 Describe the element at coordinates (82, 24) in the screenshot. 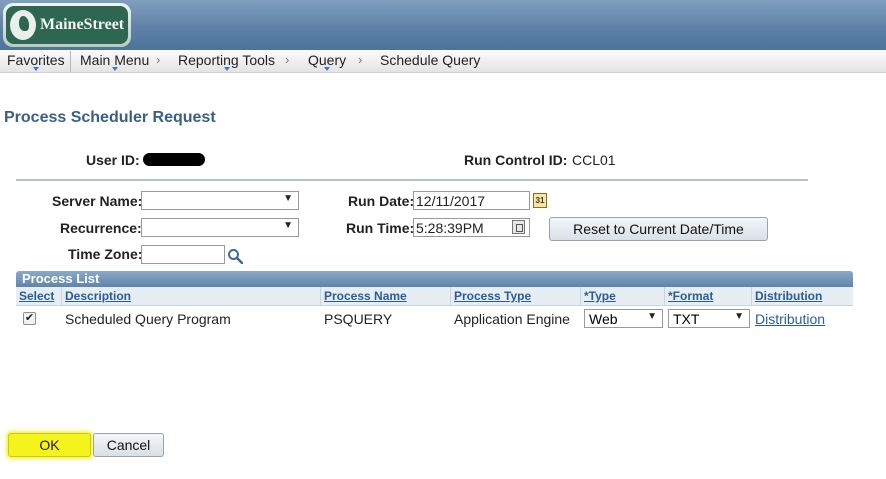

I see `logo-text: MaineStreet` at that location.